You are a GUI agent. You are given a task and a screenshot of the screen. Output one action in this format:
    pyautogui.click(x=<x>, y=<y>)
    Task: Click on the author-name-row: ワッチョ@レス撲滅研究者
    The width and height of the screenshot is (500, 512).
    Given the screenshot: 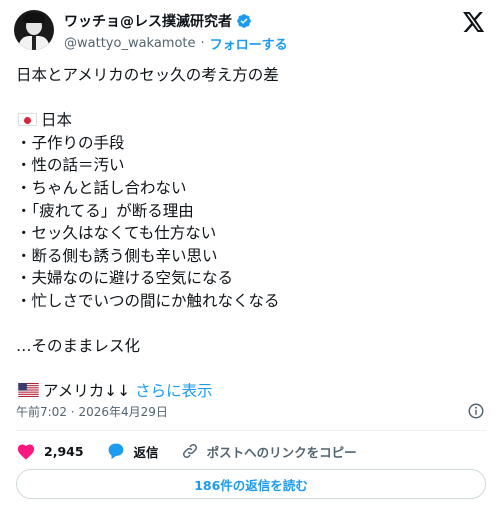 What is the action you would take?
    pyautogui.click(x=158, y=21)
    